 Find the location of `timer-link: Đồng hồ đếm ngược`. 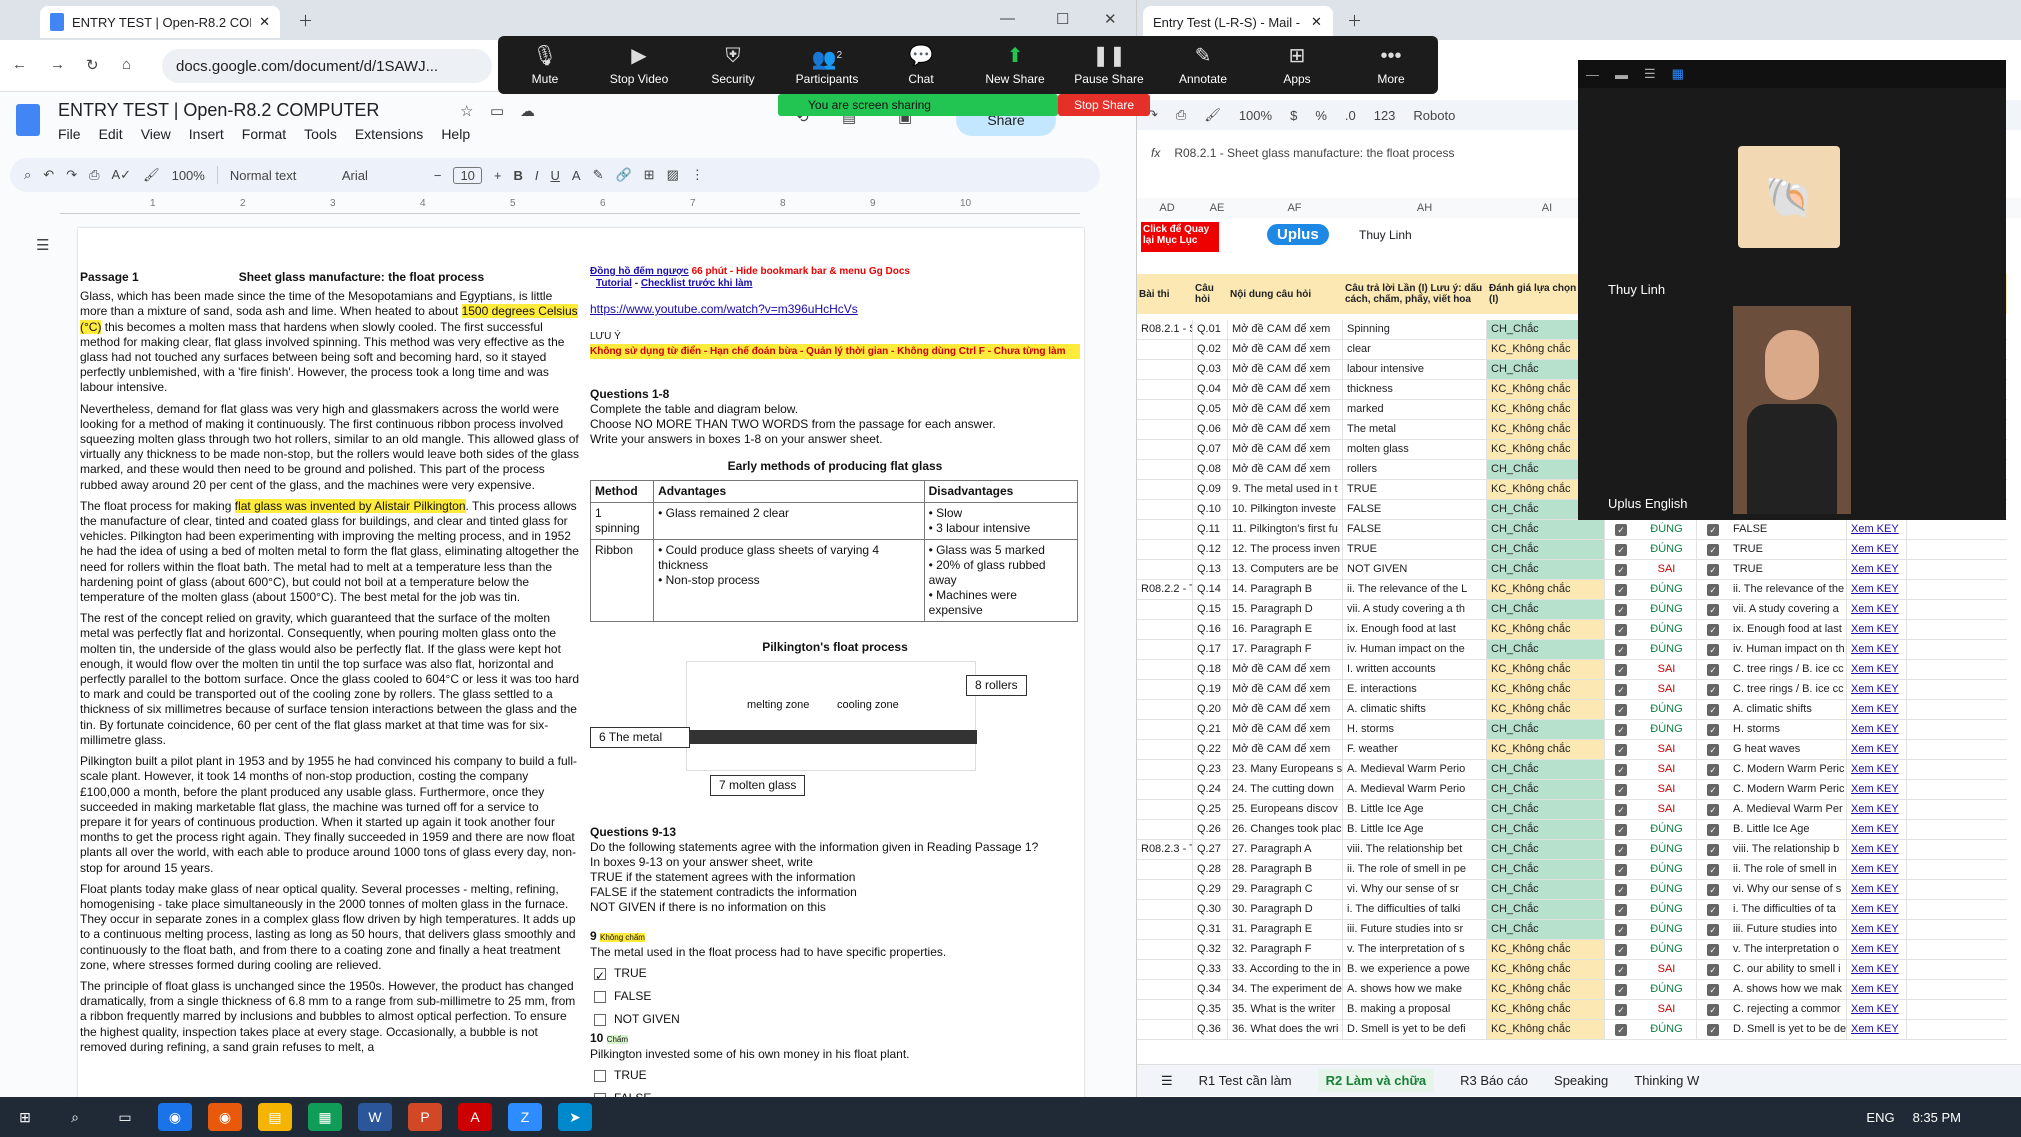

timer-link: Đồng hồ đếm ngược is located at coordinates (639, 271).